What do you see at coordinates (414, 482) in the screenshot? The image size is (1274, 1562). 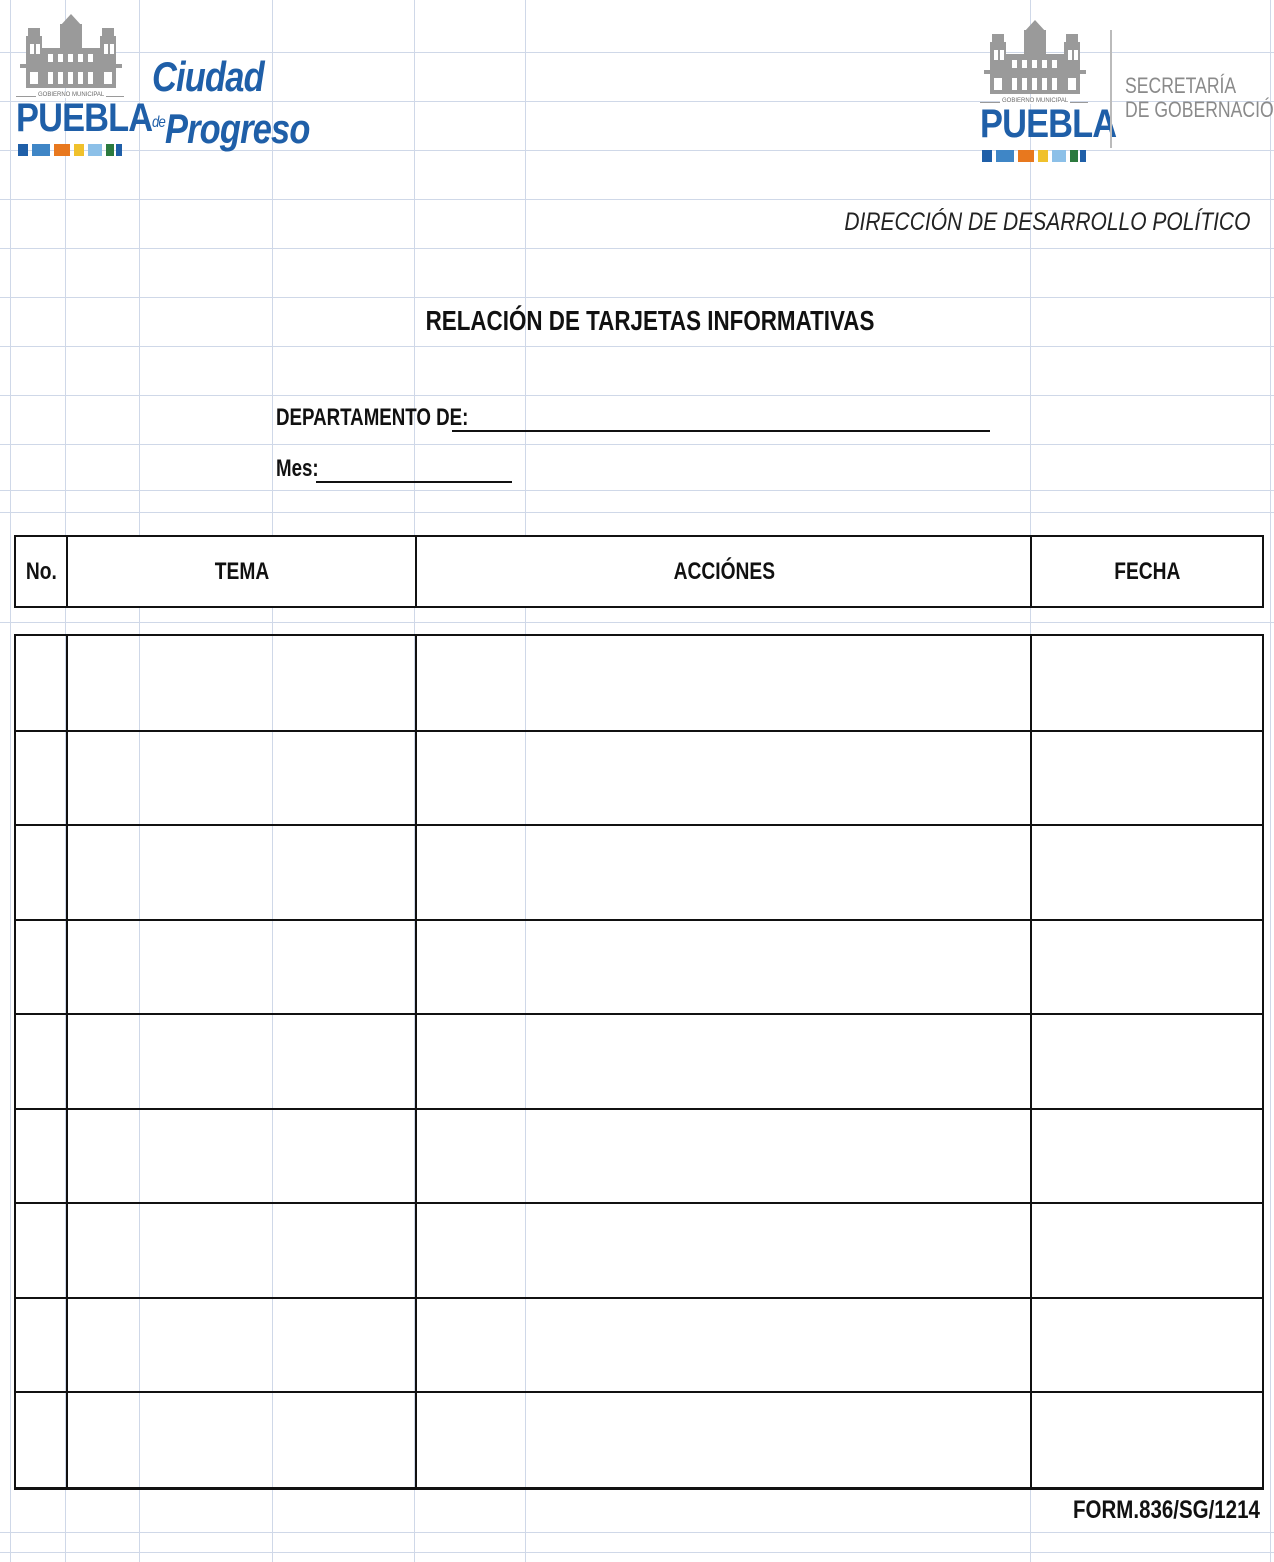 I see `mes-field` at bounding box center [414, 482].